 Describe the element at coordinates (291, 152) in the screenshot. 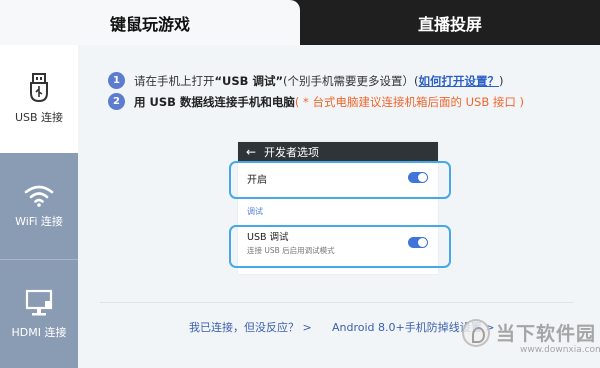

I see `phone-title: 开发者选项` at that location.